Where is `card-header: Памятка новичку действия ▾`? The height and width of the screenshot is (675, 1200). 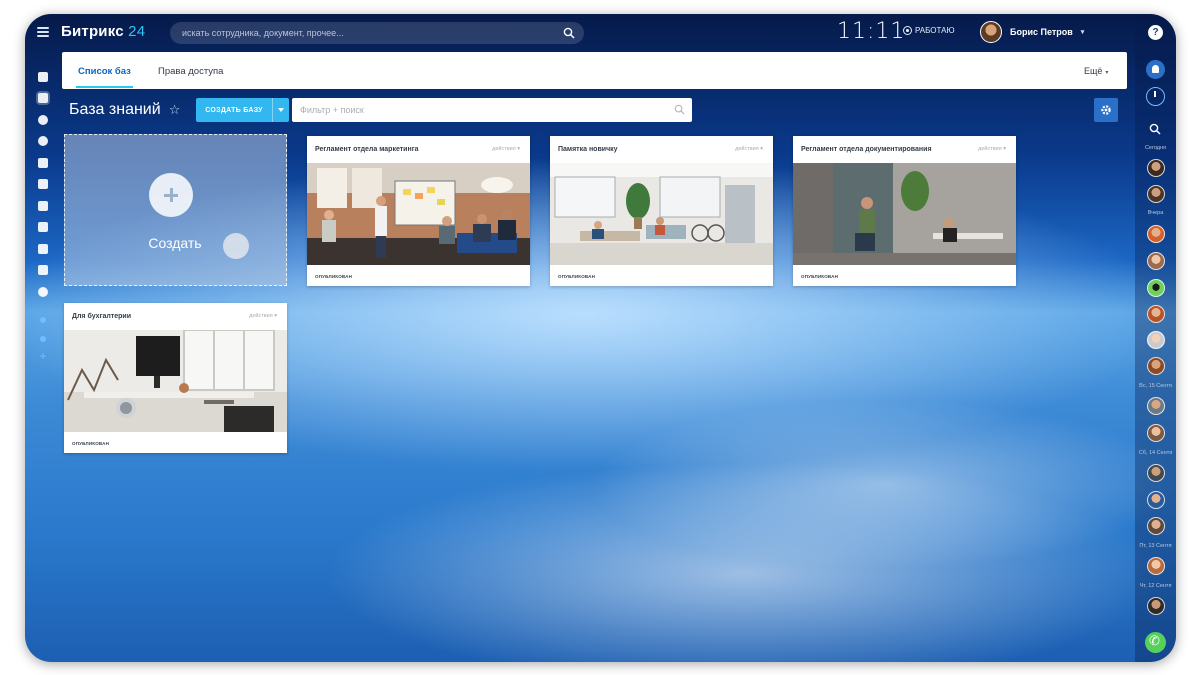
card-header: Памятка новичку действия ▾ is located at coordinates (661, 149).